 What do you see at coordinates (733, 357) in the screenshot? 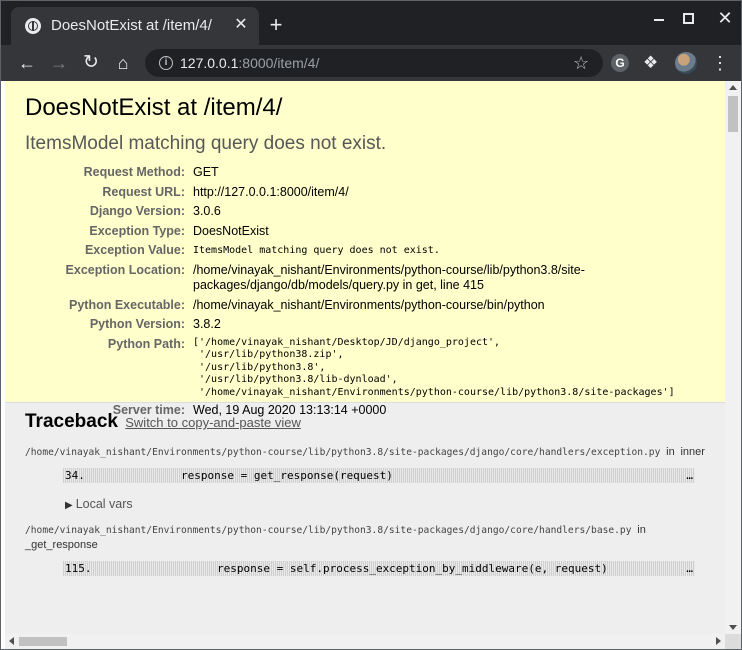
I see `vertical-scrollbar` at bounding box center [733, 357].